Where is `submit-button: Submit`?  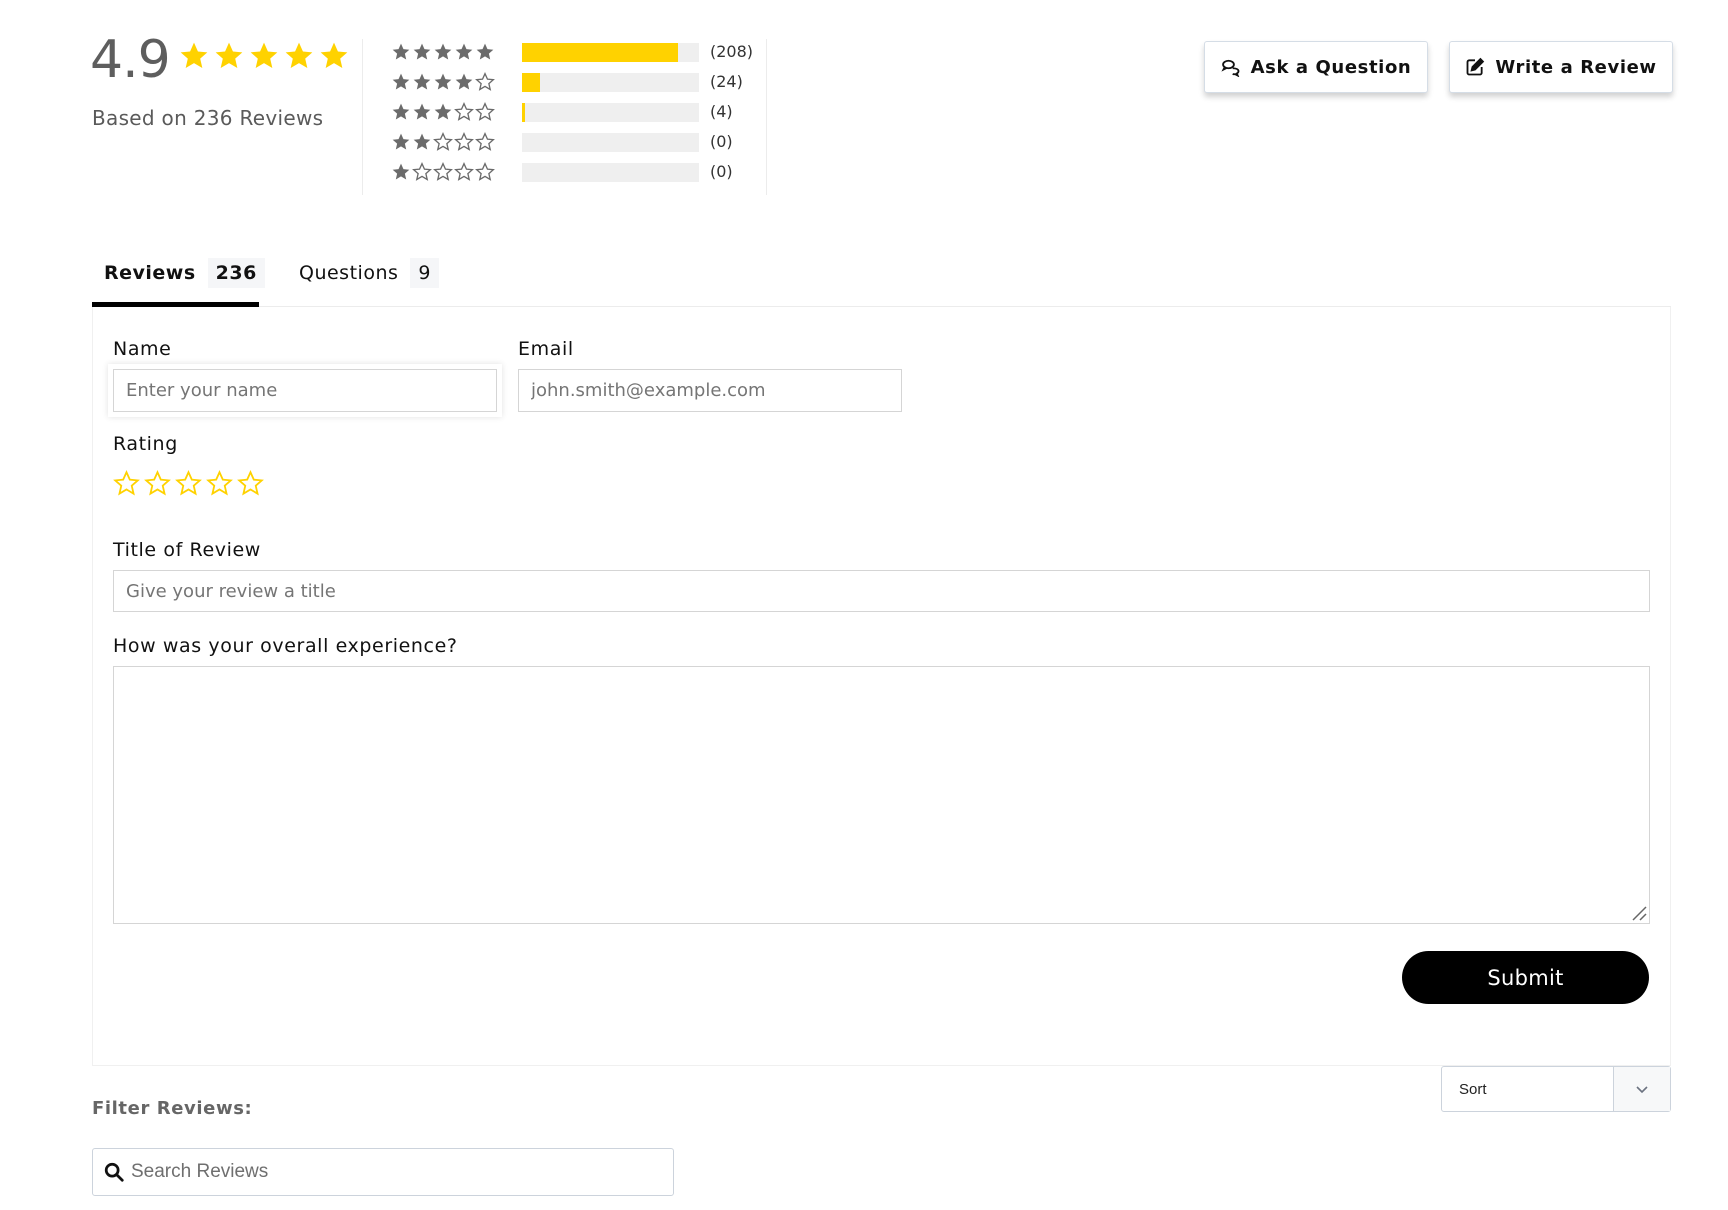 submit-button: Submit is located at coordinates (1525, 977).